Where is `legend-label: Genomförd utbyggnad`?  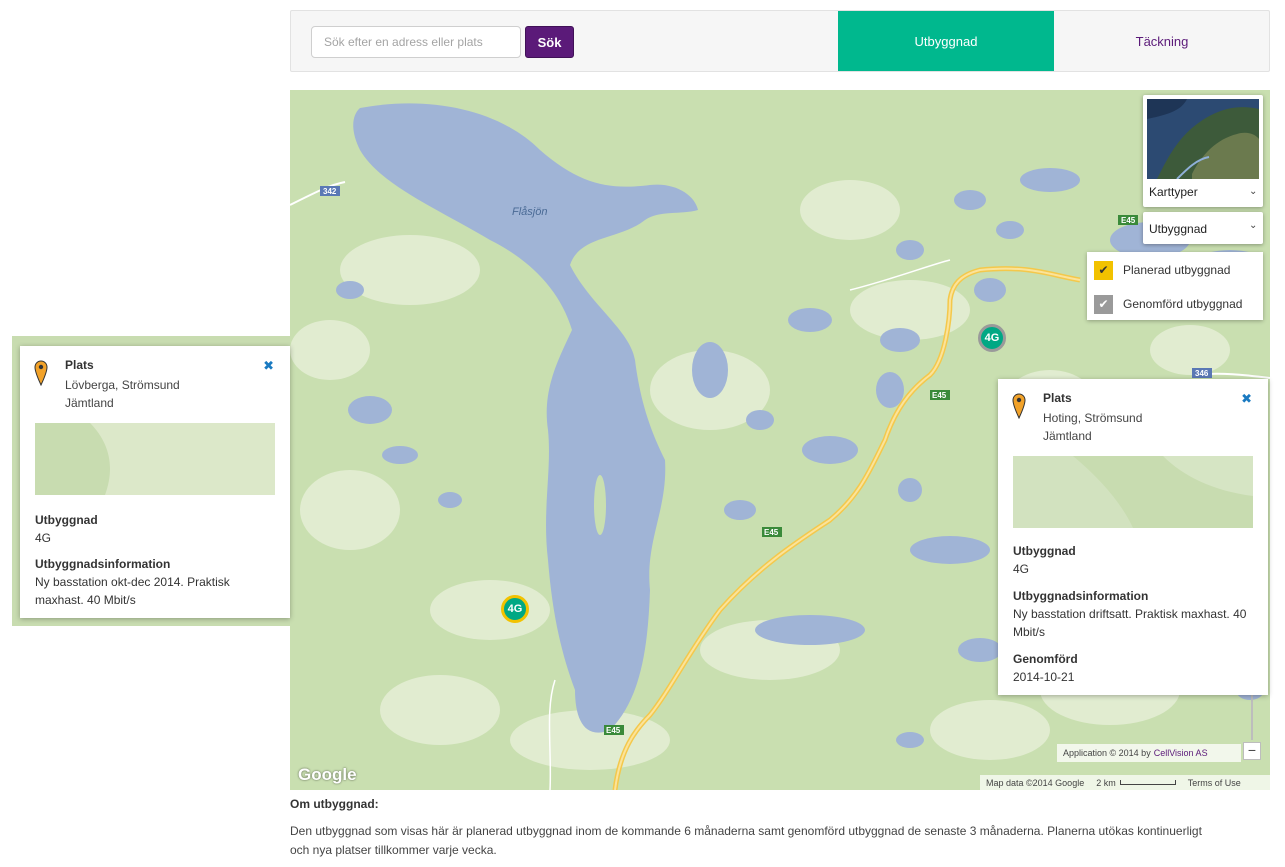
legend-label: Genomförd utbyggnad is located at coordinates (1183, 304).